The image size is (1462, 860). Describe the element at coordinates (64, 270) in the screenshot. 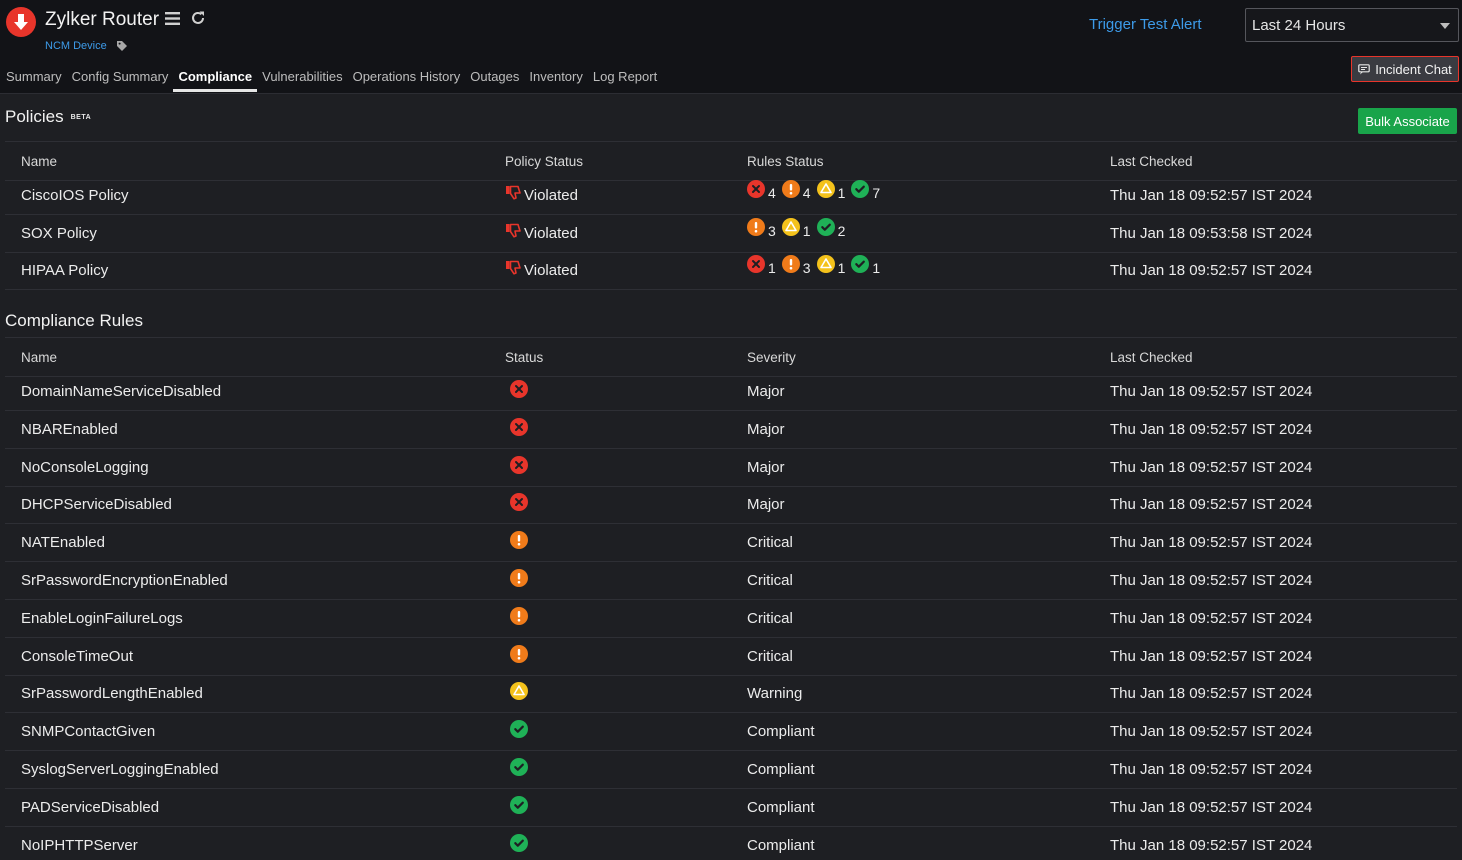

I see `policy-name: HIPAA Policy` at that location.